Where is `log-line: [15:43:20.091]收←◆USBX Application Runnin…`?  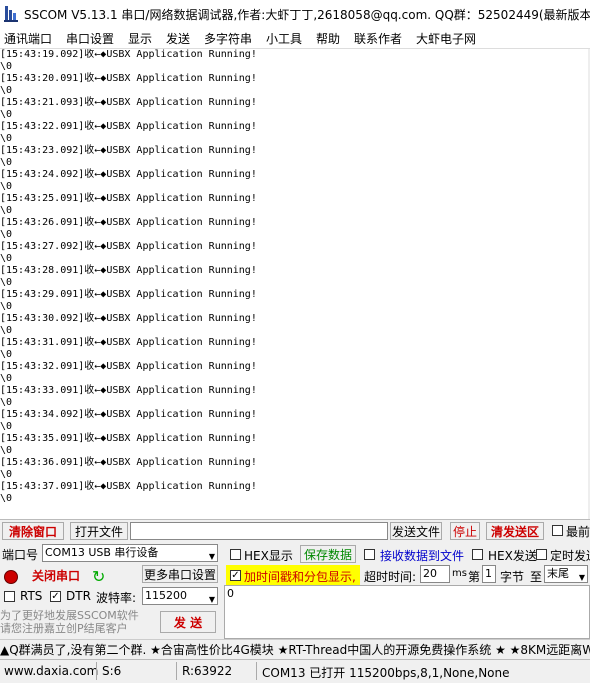
log-line: [15:43:20.091]收←◆USBX Application Runnin… is located at coordinates (128, 78).